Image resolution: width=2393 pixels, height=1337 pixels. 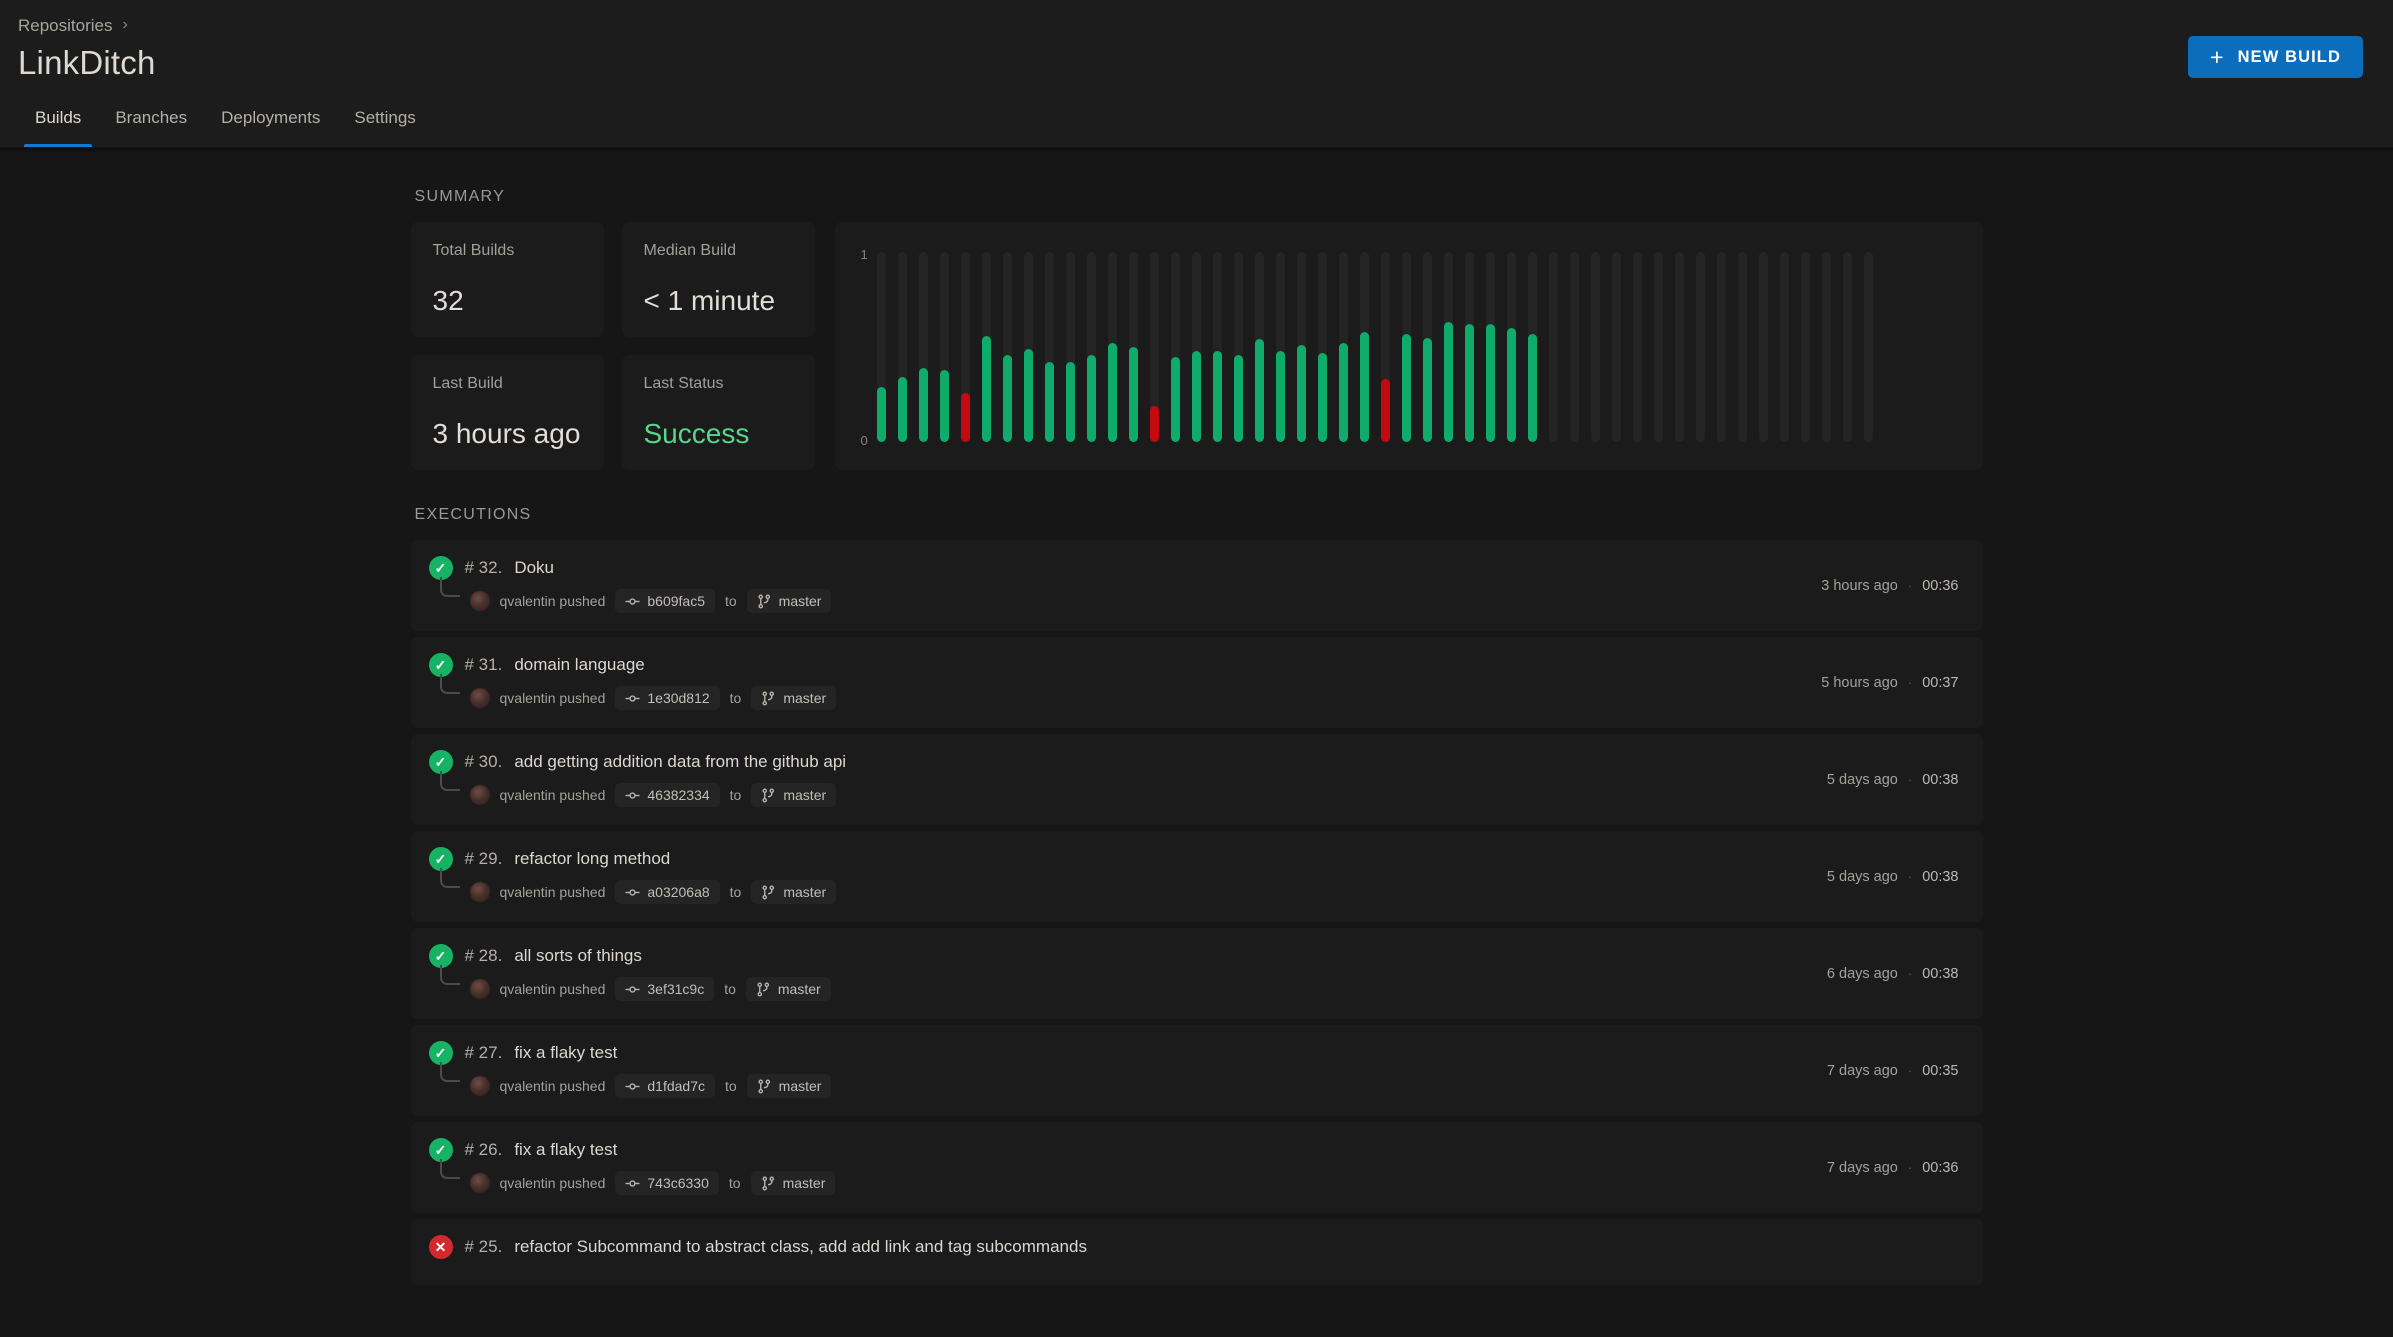 What do you see at coordinates (2275, 57) in the screenshot?
I see `new-build-button: + NEW BUILD` at bounding box center [2275, 57].